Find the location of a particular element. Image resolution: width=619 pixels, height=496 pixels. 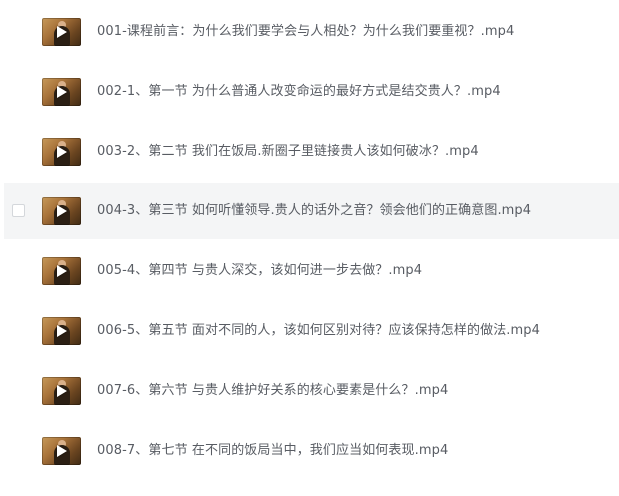

select-checkbox is located at coordinates (18, 210).